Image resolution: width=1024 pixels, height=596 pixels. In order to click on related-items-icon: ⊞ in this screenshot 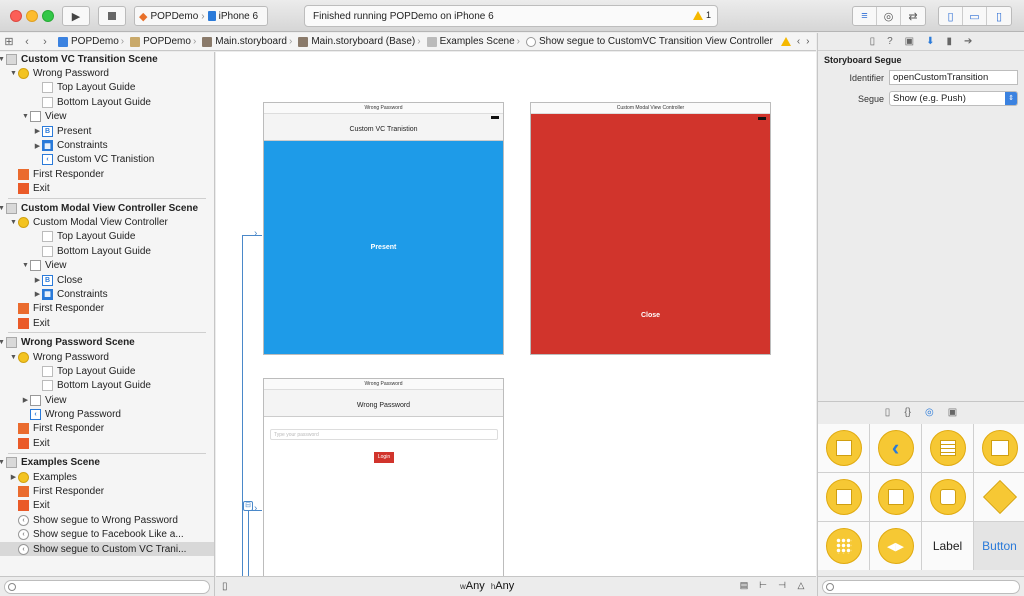, I will do `click(9, 41)`.